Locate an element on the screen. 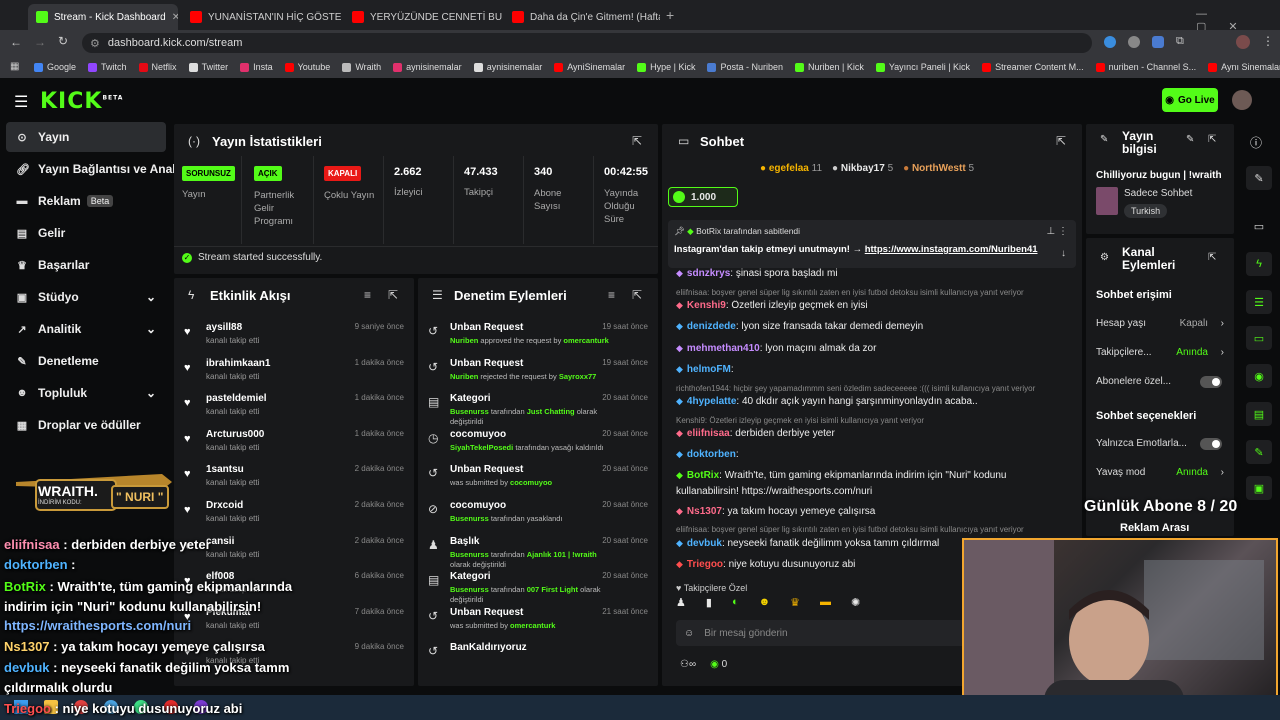  chat-username: doktorben is located at coordinates (711, 454).